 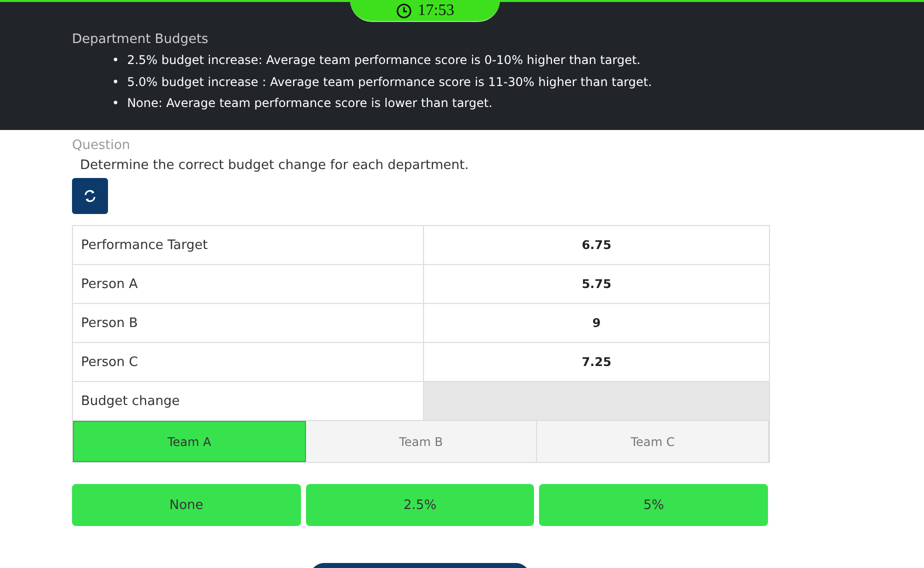 I want to click on rule-text: 5.0% budget increase : Average team performance score is 11-30% higher than target., so click(x=389, y=82).